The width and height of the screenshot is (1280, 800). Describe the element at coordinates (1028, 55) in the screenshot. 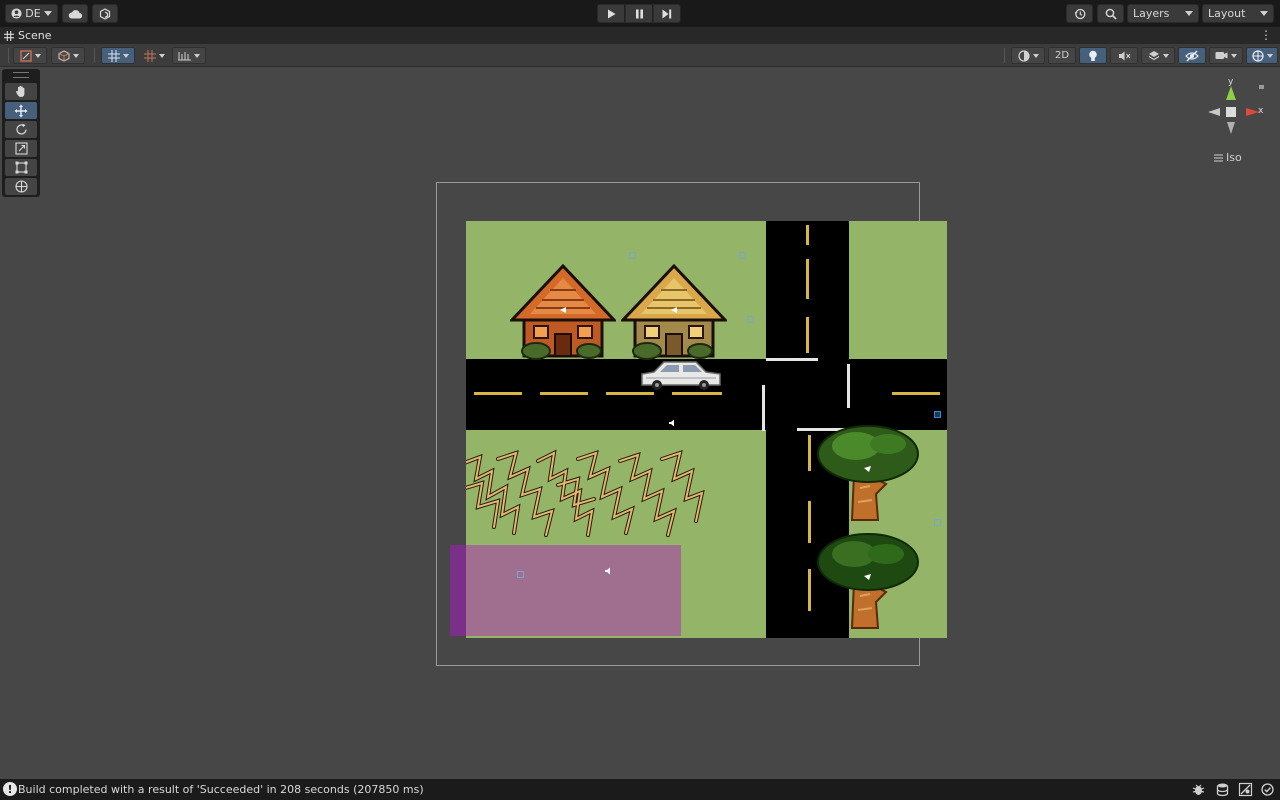

I see `draw-mode-button` at that location.